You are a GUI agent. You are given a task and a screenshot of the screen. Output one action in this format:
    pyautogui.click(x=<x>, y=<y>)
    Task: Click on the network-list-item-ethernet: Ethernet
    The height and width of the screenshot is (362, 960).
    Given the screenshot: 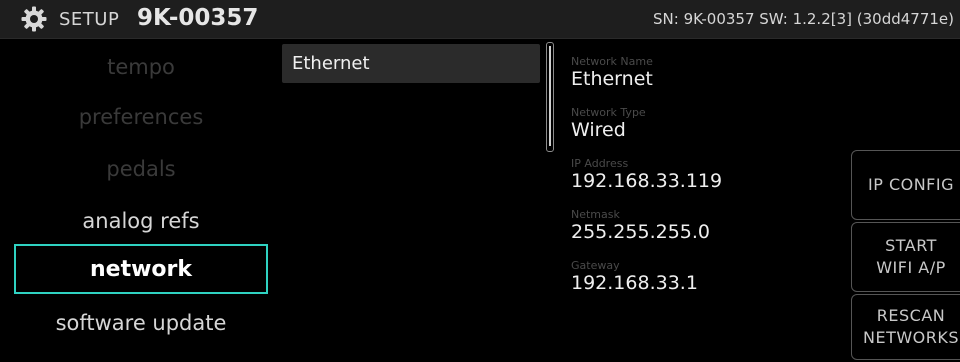 What is the action you would take?
    pyautogui.click(x=411, y=63)
    